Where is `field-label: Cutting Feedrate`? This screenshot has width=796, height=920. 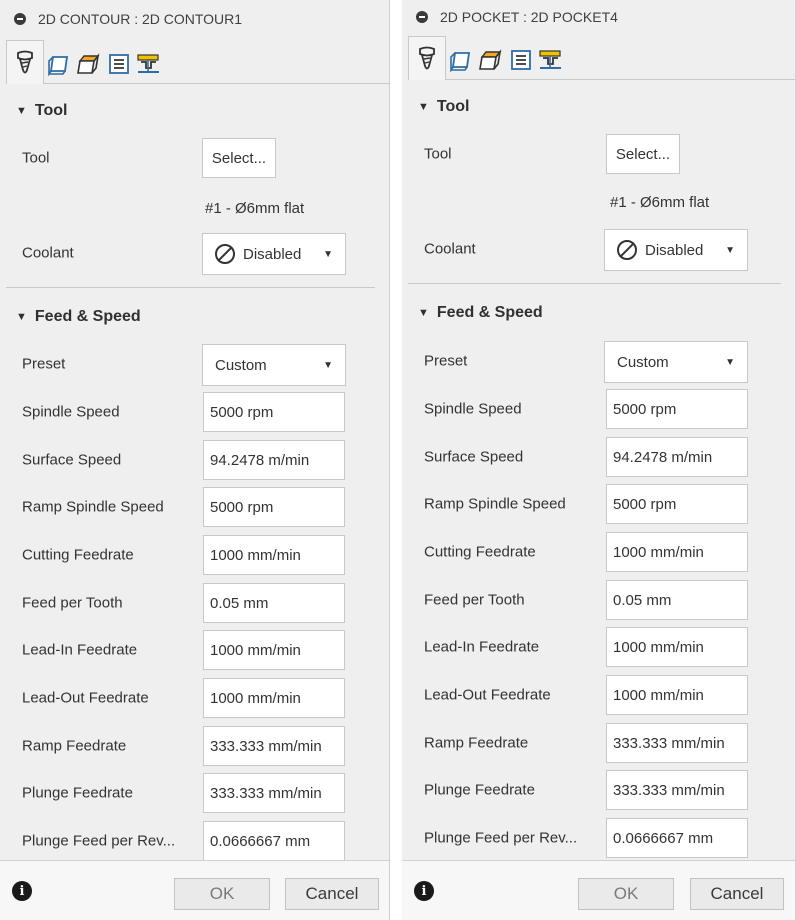
field-label: Cutting Feedrate is located at coordinates (78, 555).